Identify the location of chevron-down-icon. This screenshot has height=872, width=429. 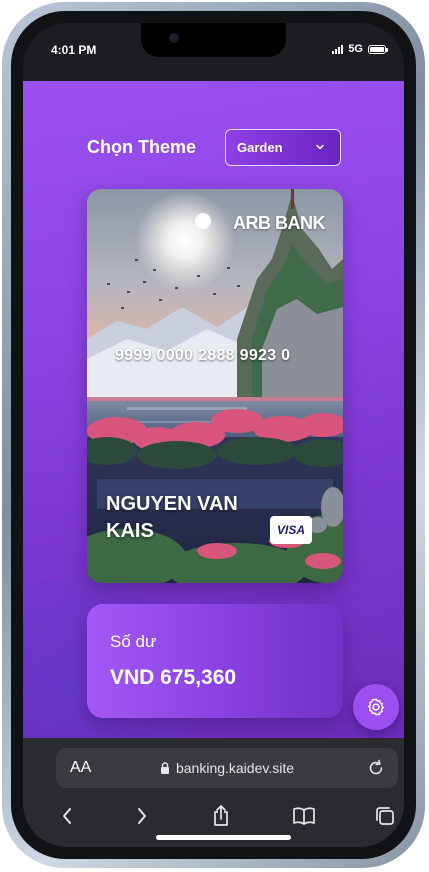
(320, 147).